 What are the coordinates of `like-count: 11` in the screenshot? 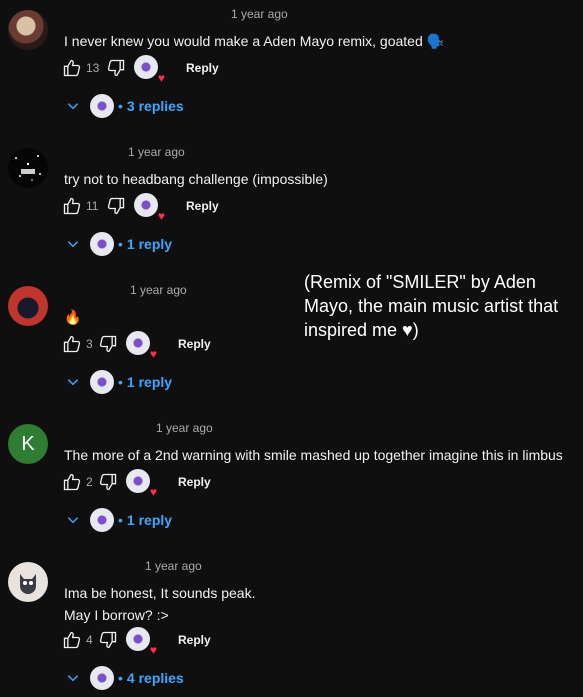 It's located at (92, 206).